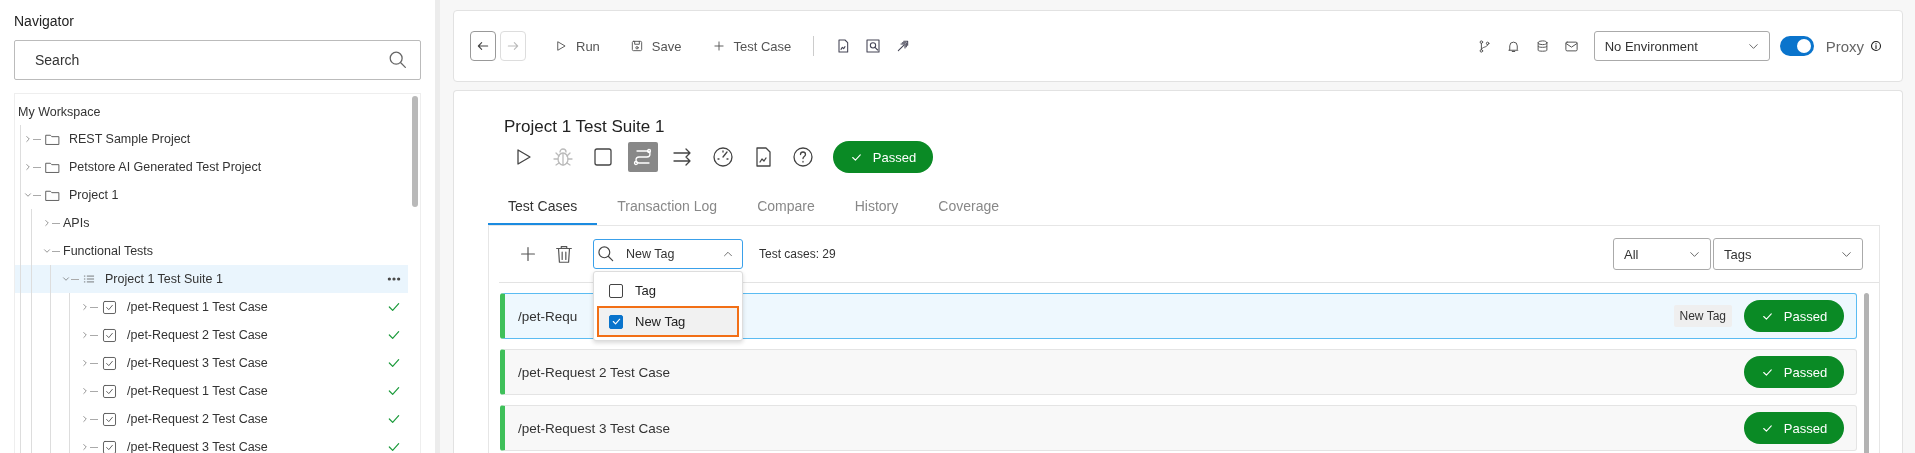  I want to click on run-button: Run, so click(577, 46).